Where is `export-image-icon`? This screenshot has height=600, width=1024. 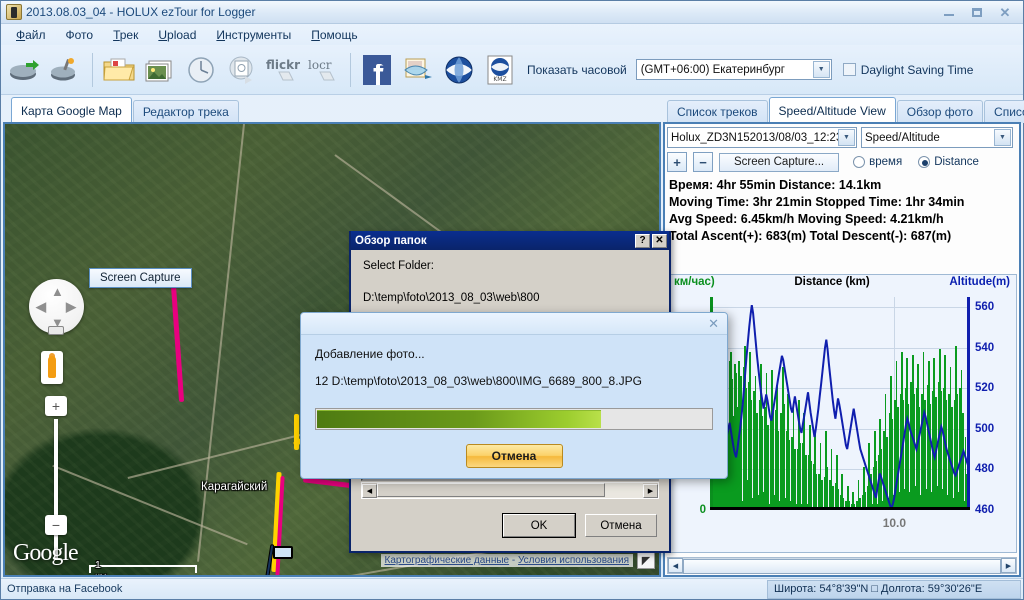
export-image-icon is located at coordinates (418, 70).